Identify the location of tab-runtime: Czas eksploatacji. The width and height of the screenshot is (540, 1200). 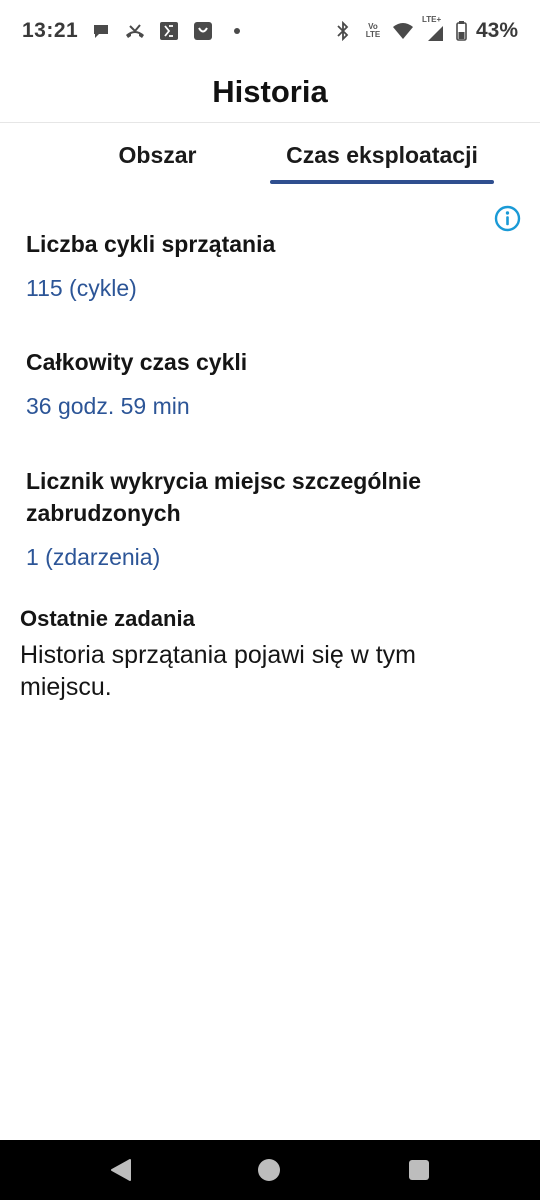
(382, 155).